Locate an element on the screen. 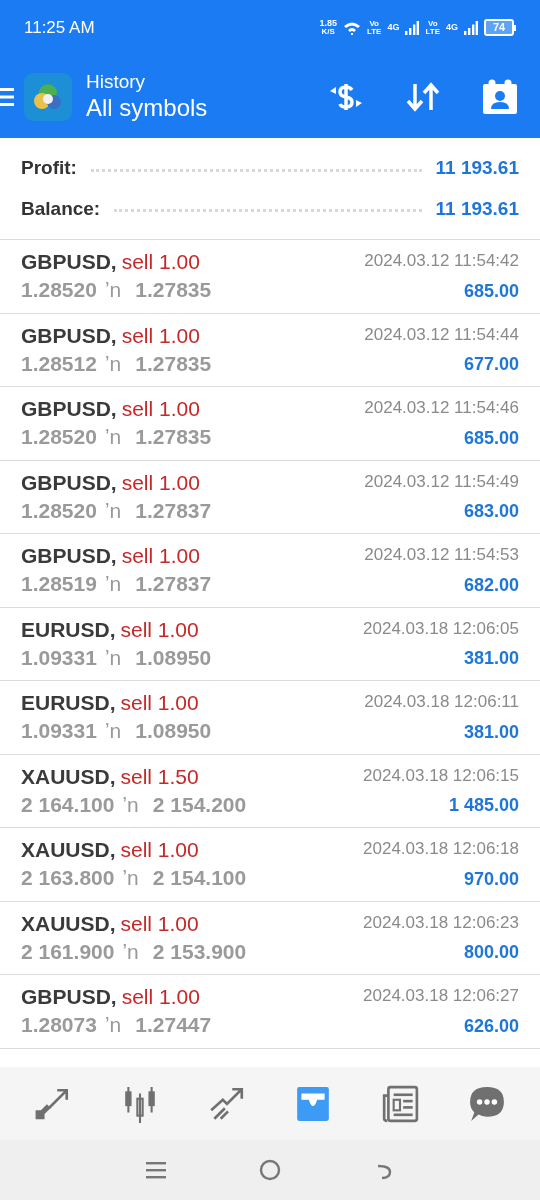 This screenshot has width=540, height=1200. trade-row: GBPUSD, sell 1.00 1.28073 ʼn 1.27447 2024.03.18 12:06:27 626.00 is located at coordinates (270, 1012).